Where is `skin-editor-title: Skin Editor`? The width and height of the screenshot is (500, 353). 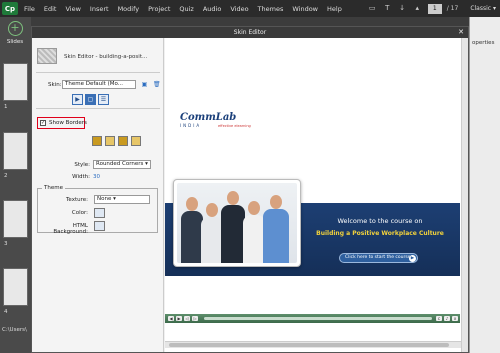
skin-editor-title: Skin Editor is located at coordinates (250, 32).